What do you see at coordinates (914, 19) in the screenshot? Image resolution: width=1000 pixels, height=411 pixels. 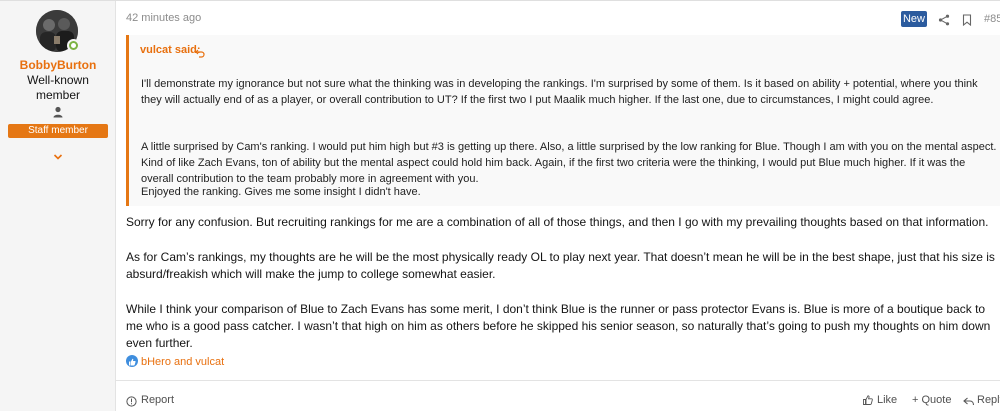 I see `new-badge: New` at bounding box center [914, 19].